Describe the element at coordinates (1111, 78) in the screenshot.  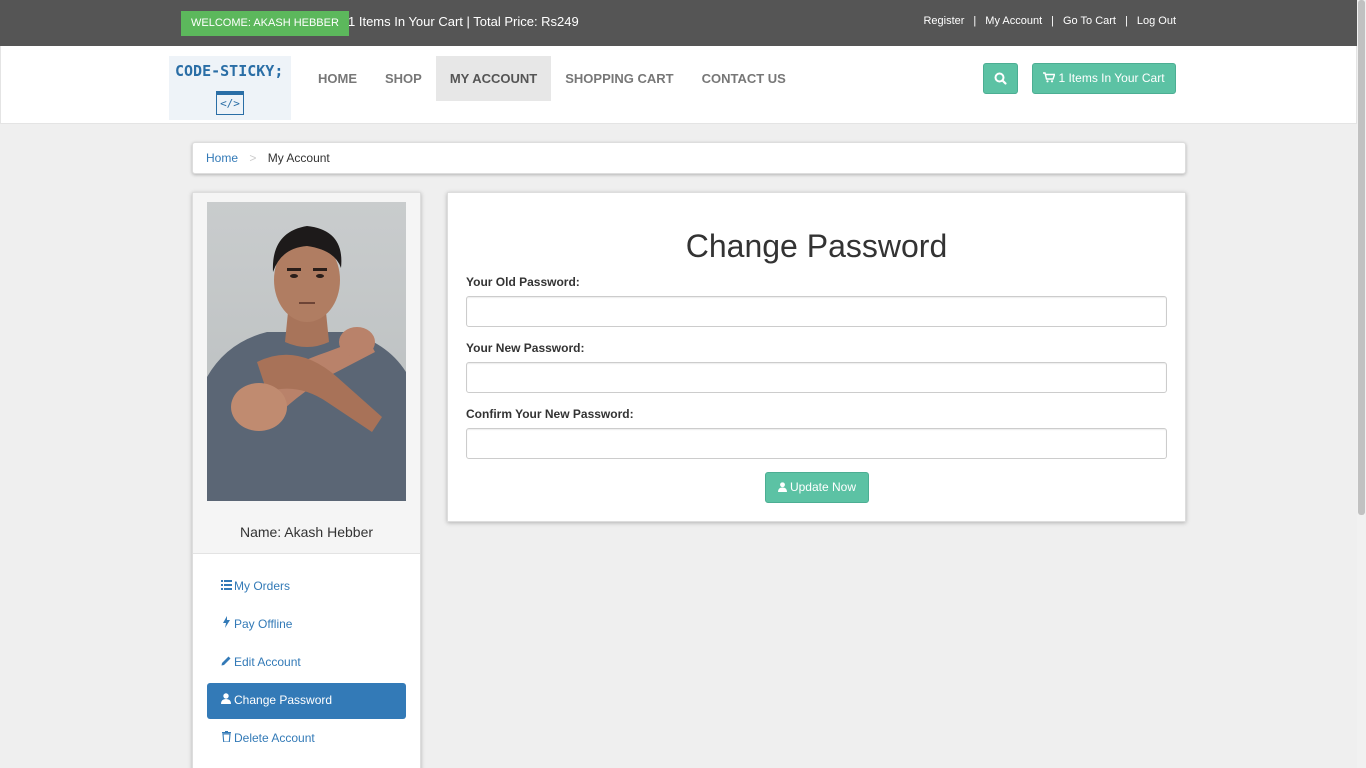
I see `cart-button-label: 1 Items In Your Cart` at that location.